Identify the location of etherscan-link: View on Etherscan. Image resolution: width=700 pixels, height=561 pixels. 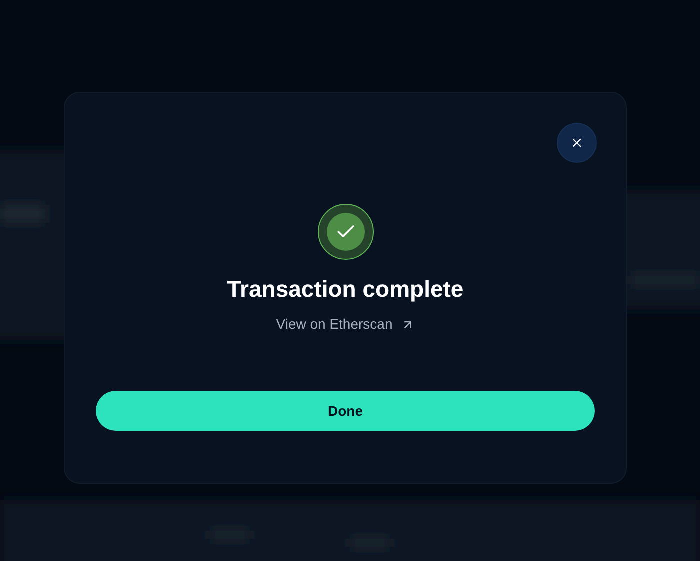
(345, 324).